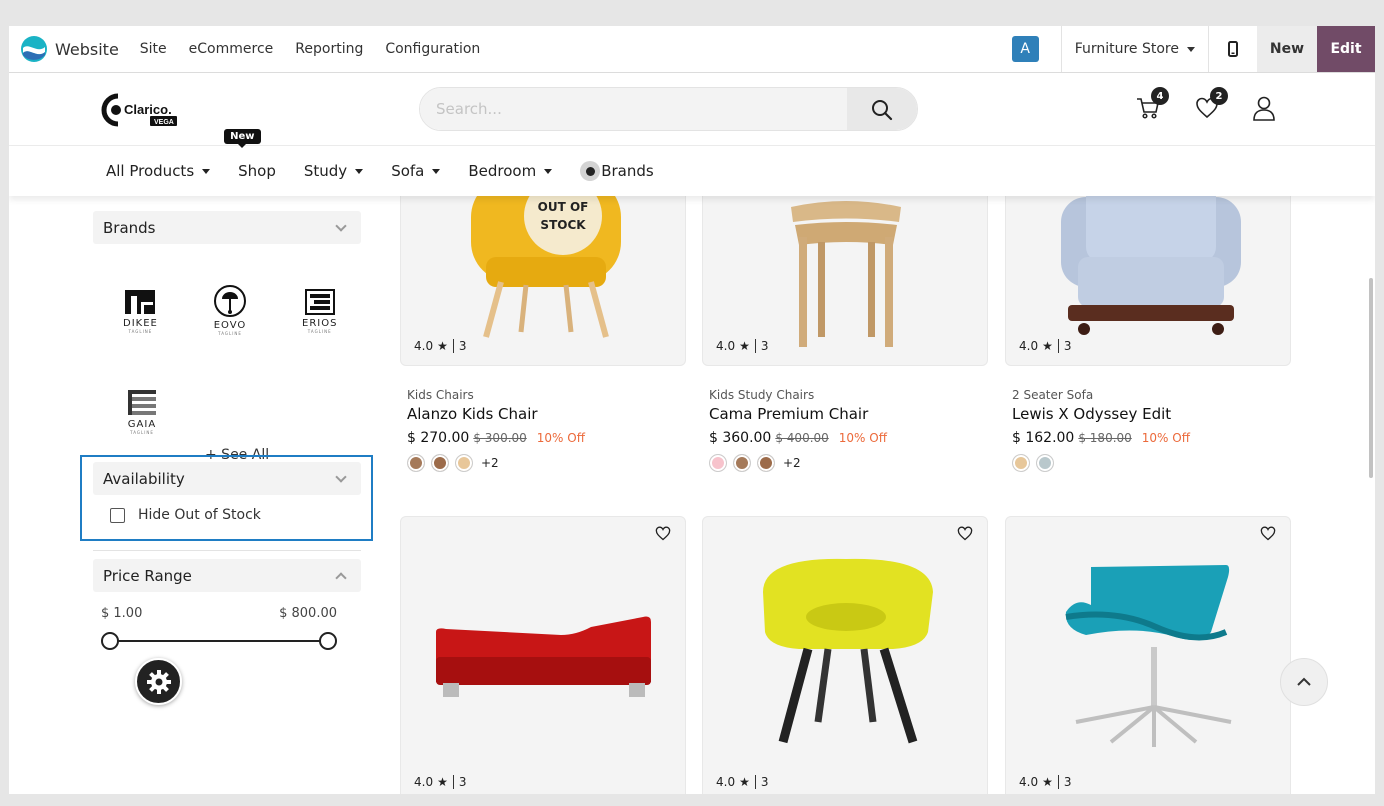  Describe the element at coordinates (1151, 463) in the screenshot. I see `color-swatches` at that location.